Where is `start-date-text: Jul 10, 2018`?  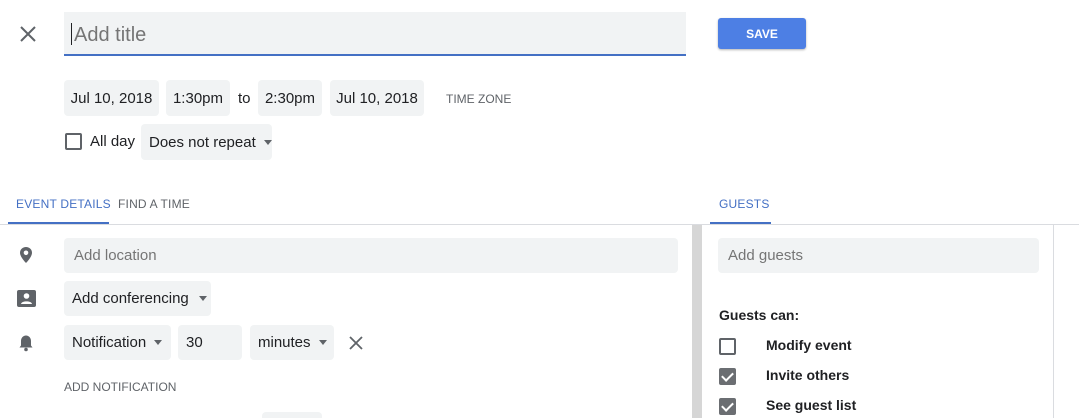 start-date-text: Jul 10, 2018 is located at coordinates (111, 98).